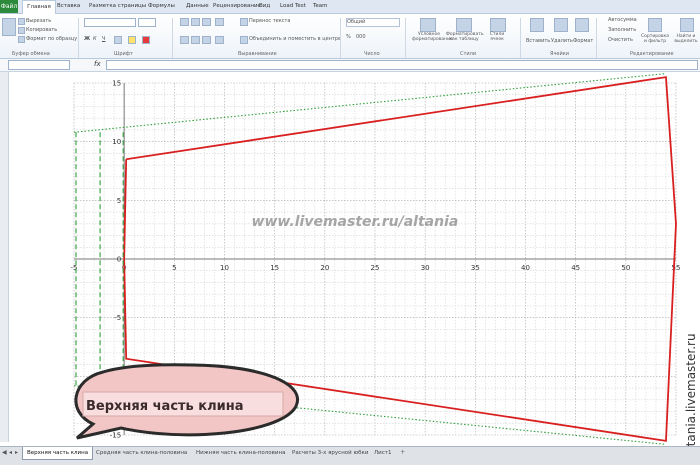 The height and width of the screenshot is (465, 700). I want to click on first-sheet-icon: ◀, so click(4, 452).